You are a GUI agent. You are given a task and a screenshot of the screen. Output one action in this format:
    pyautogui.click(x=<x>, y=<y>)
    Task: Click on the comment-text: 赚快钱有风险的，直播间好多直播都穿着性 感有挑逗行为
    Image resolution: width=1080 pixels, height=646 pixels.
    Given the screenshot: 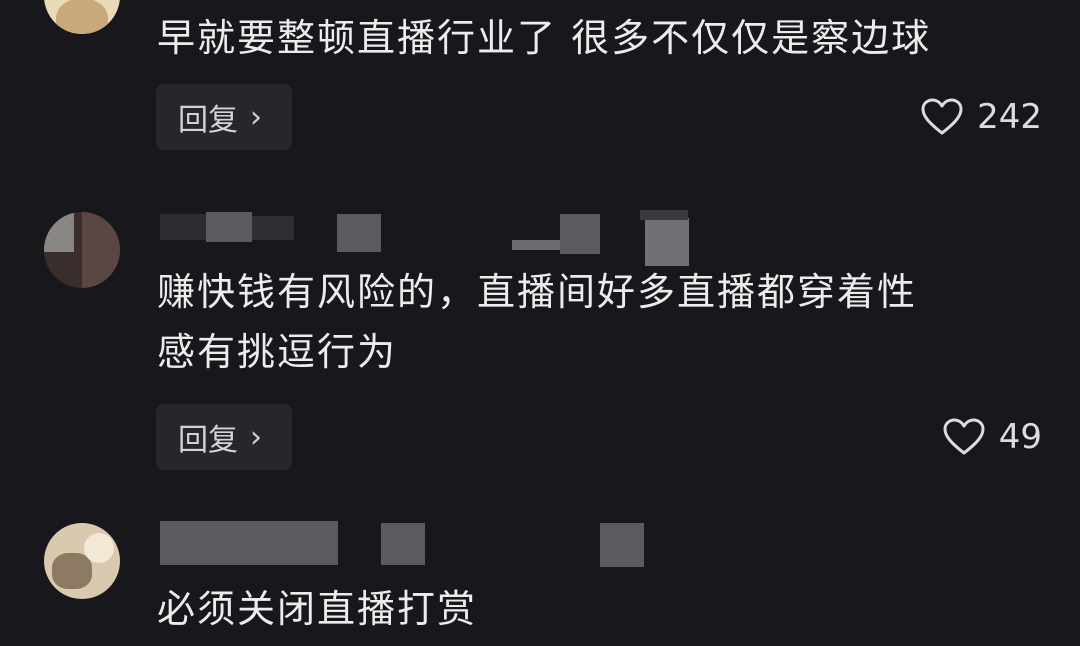 What is the action you would take?
    pyautogui.click(x=537, y=322)
    